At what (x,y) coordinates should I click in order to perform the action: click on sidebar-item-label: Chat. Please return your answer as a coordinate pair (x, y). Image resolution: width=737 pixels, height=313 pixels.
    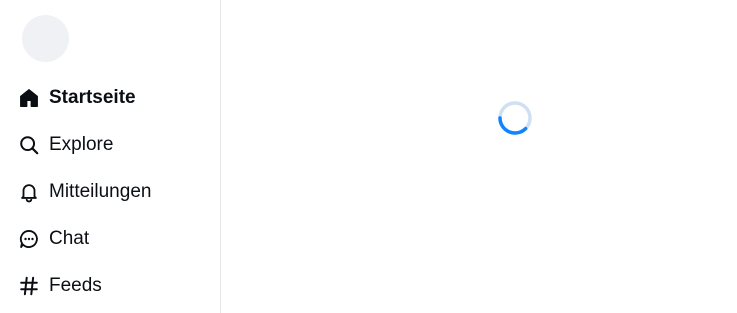
    Looking at the image, I should click on (69, 238).